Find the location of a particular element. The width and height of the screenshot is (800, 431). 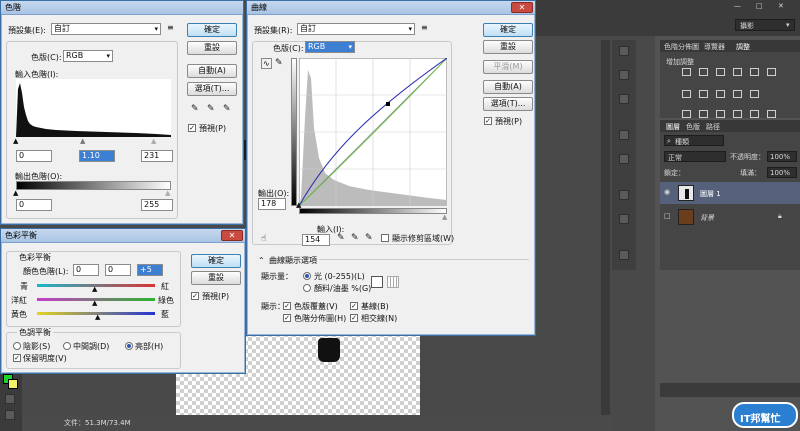

maximize-icon: □ is located at coordinates (759, 6).